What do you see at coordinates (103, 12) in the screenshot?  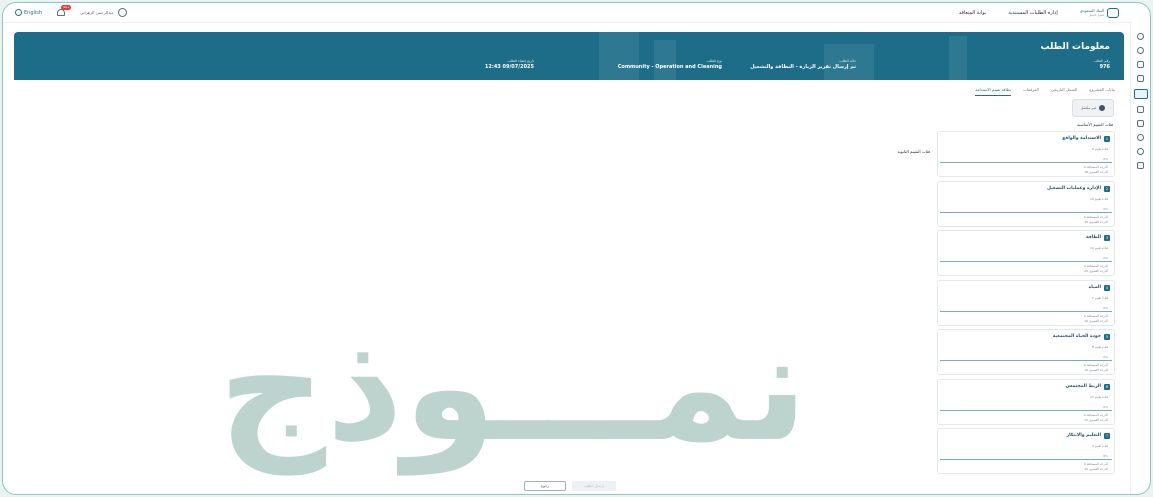 I see `user-menu: عبدالرحمن الزهراني` at bounding box center [103, 12].